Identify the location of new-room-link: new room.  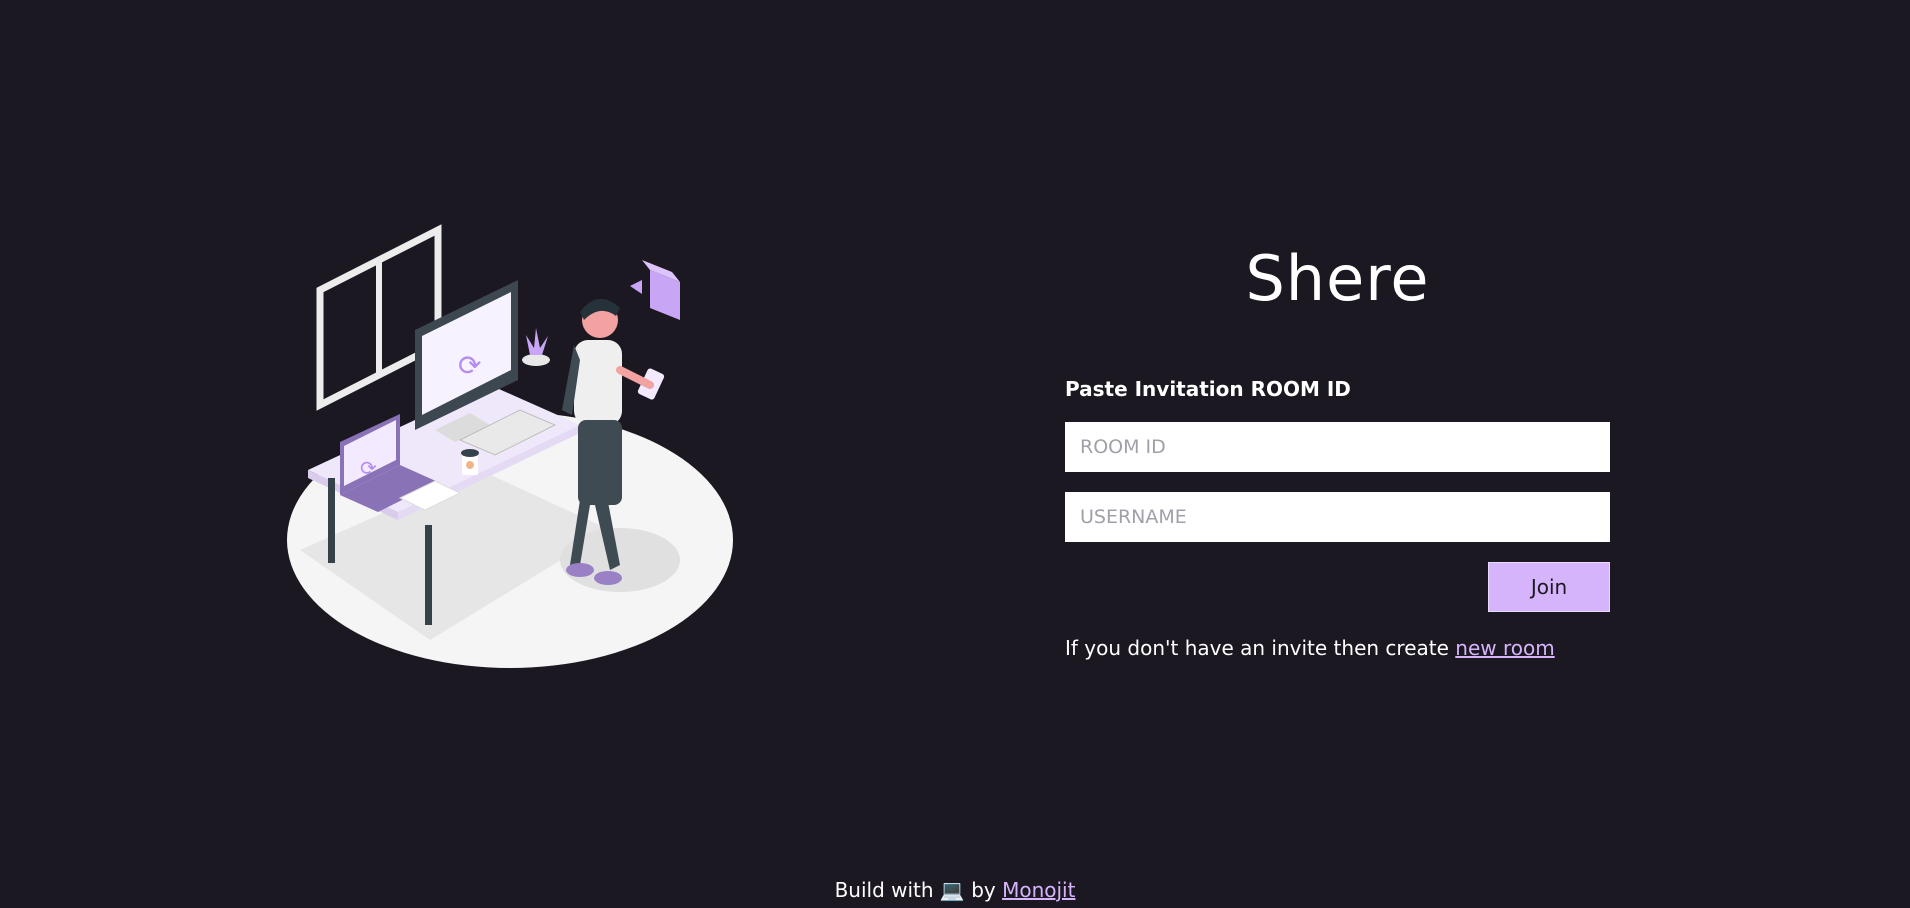
(1504, 648).